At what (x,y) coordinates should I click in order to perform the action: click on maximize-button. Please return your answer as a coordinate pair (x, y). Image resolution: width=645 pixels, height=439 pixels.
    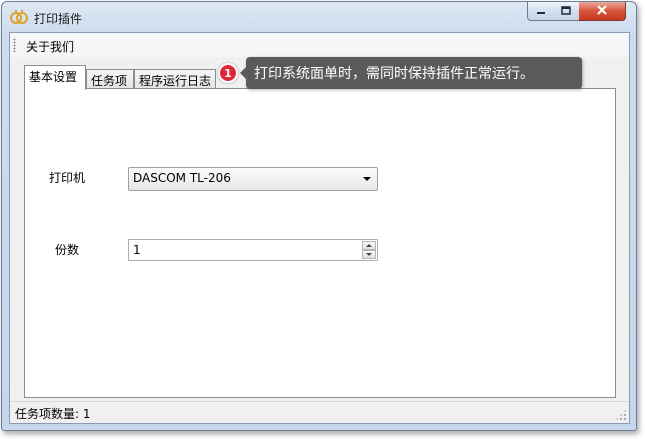
    Looking at the image, I should click on (566, 11).